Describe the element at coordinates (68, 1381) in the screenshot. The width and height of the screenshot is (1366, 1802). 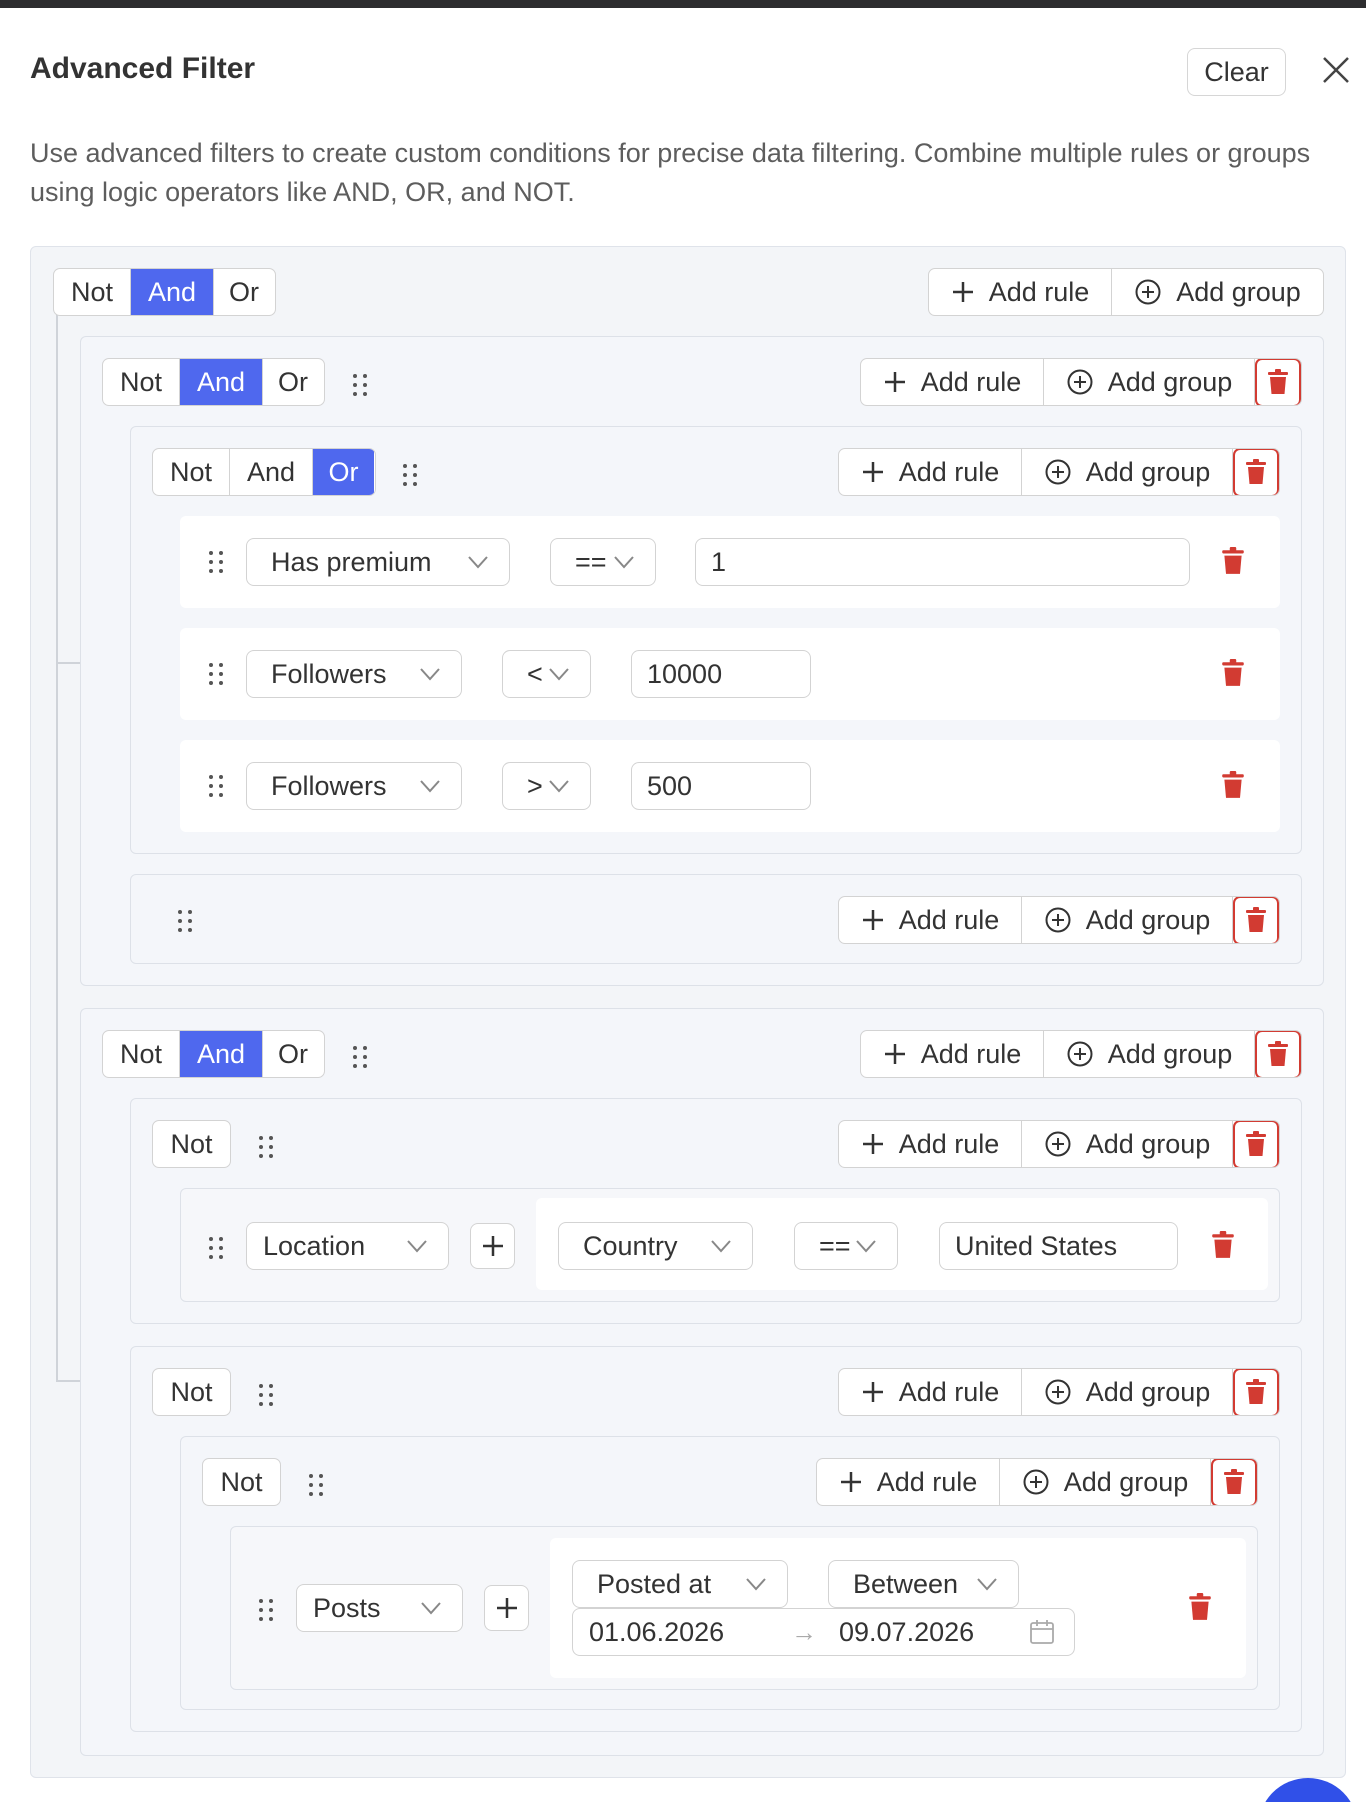
I see `tree-connector` at that location.